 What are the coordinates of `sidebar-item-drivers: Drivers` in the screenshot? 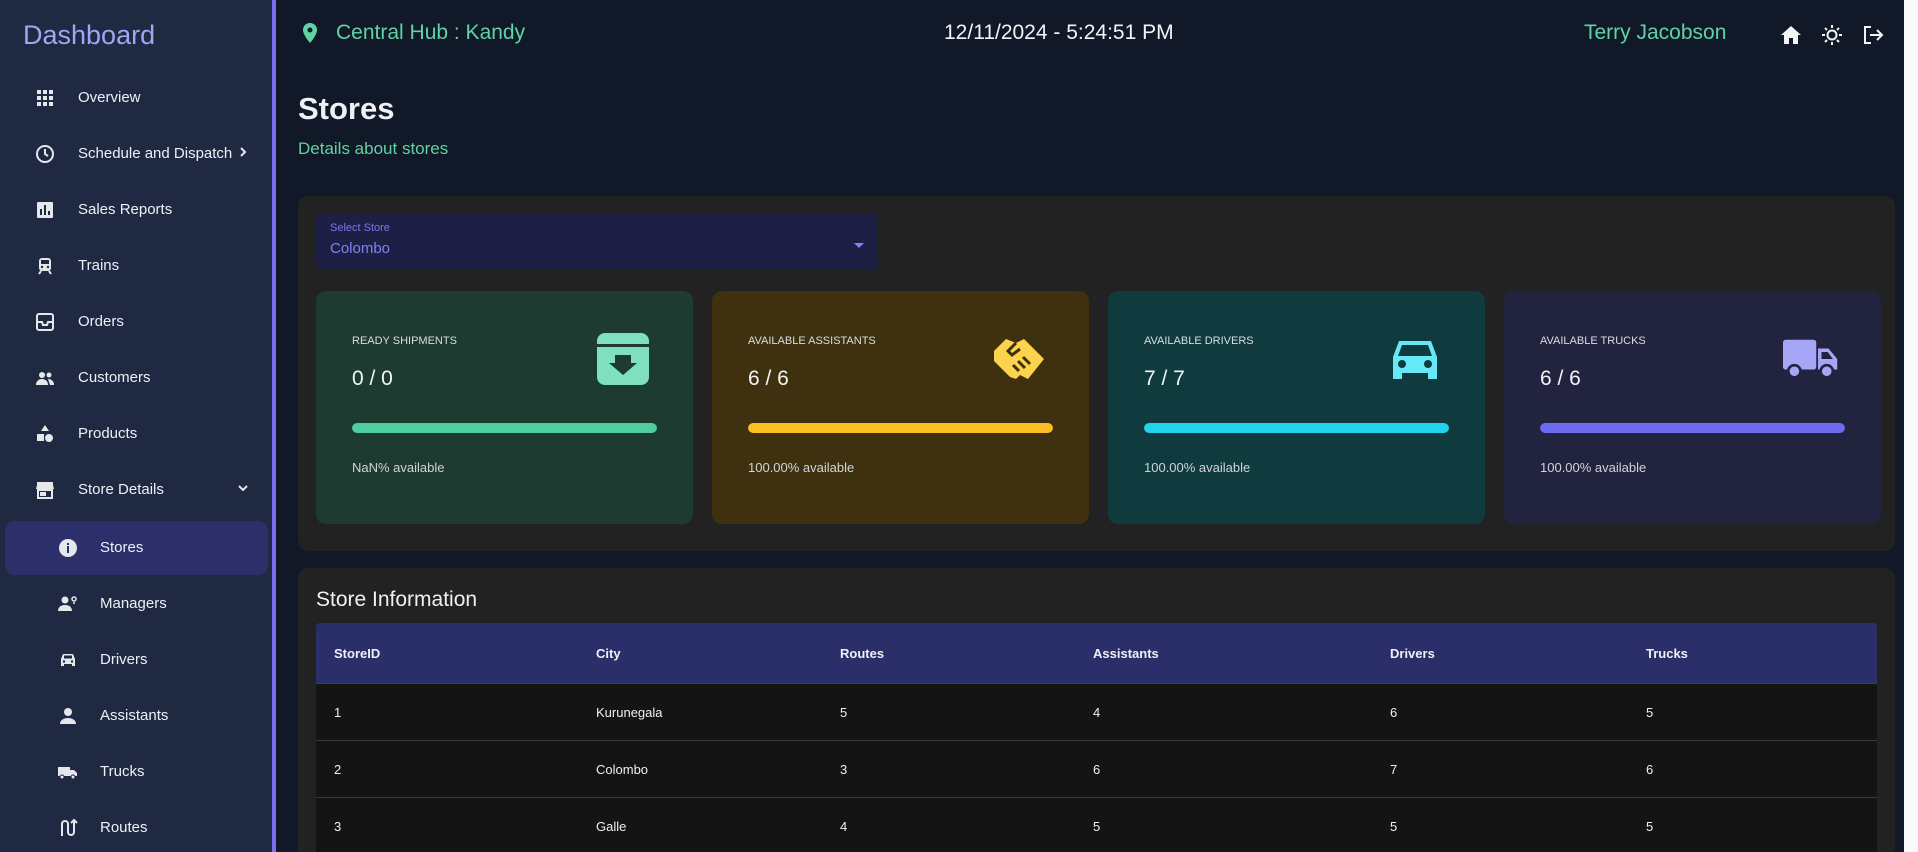 It's located at (136, 660).